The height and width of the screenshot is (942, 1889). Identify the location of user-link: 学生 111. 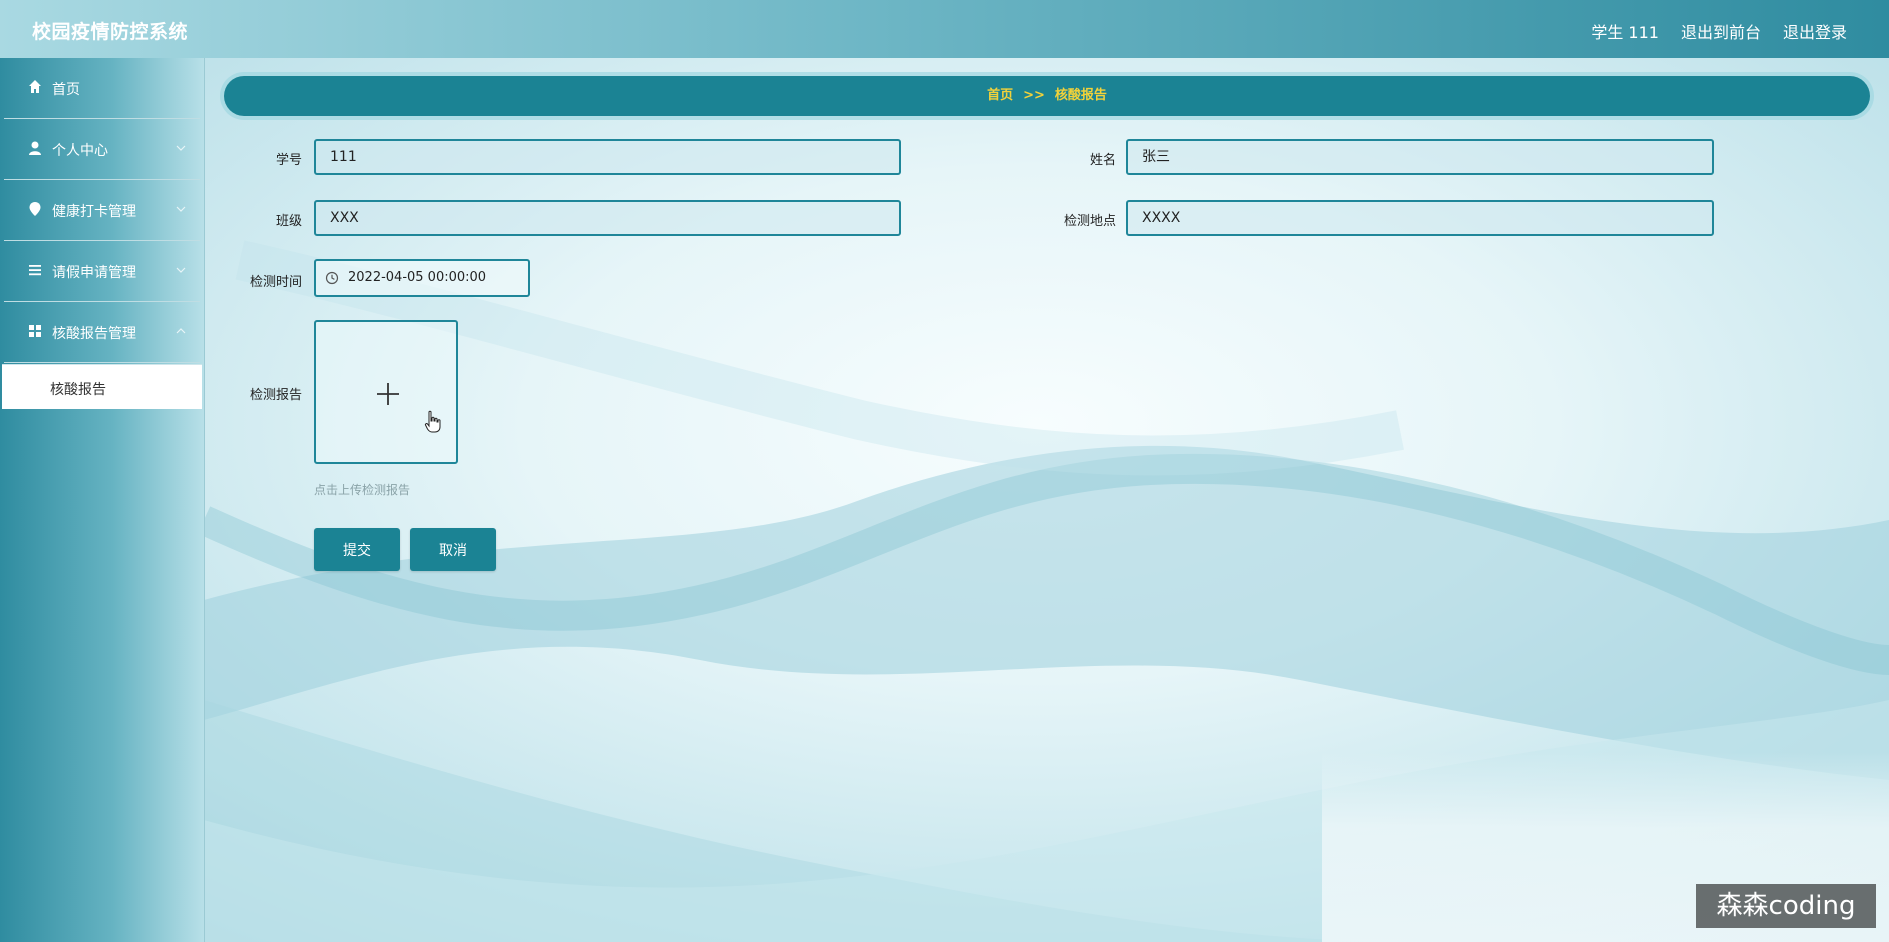
(1625, 31).